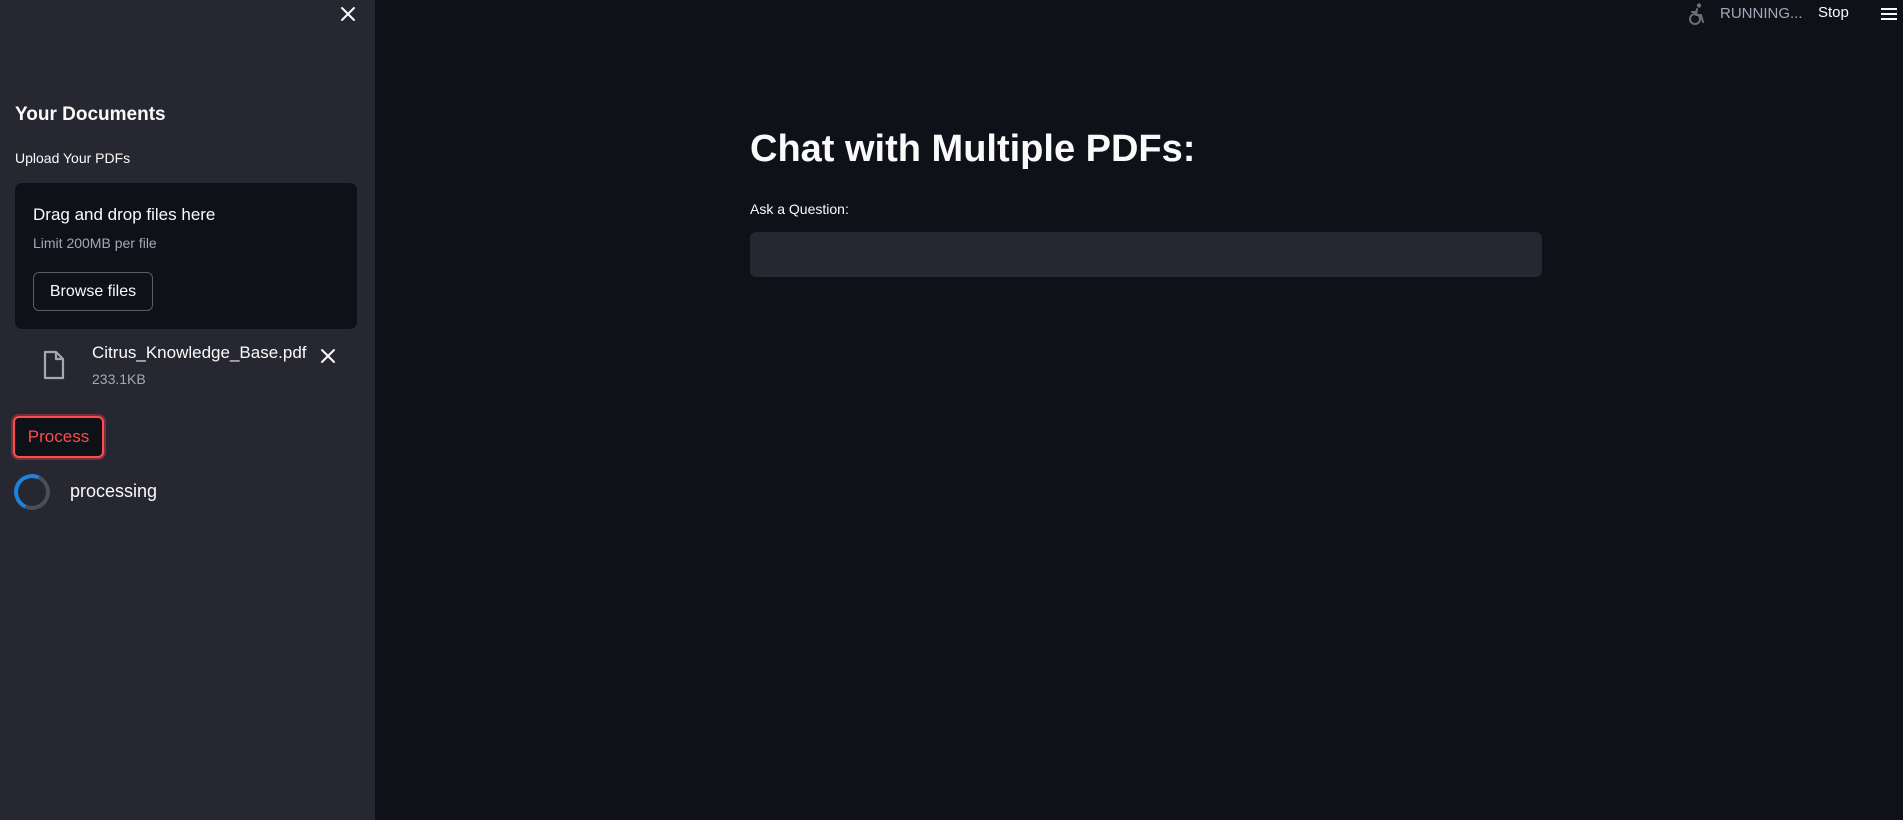 The height and width of the screenshot is (820, 1903). I want to click on process-button: Process, so click(58, 437).